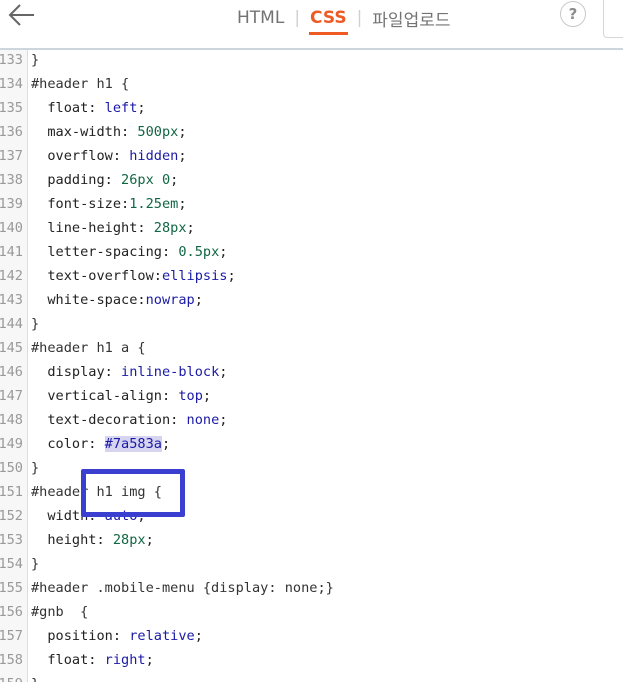 Image resolution: width=623 pixels, height=682 pixels. Describe the element at coordinates (311, 444) in the screenshot. I see `code-line: 149 color: #7a583a;` at that location.